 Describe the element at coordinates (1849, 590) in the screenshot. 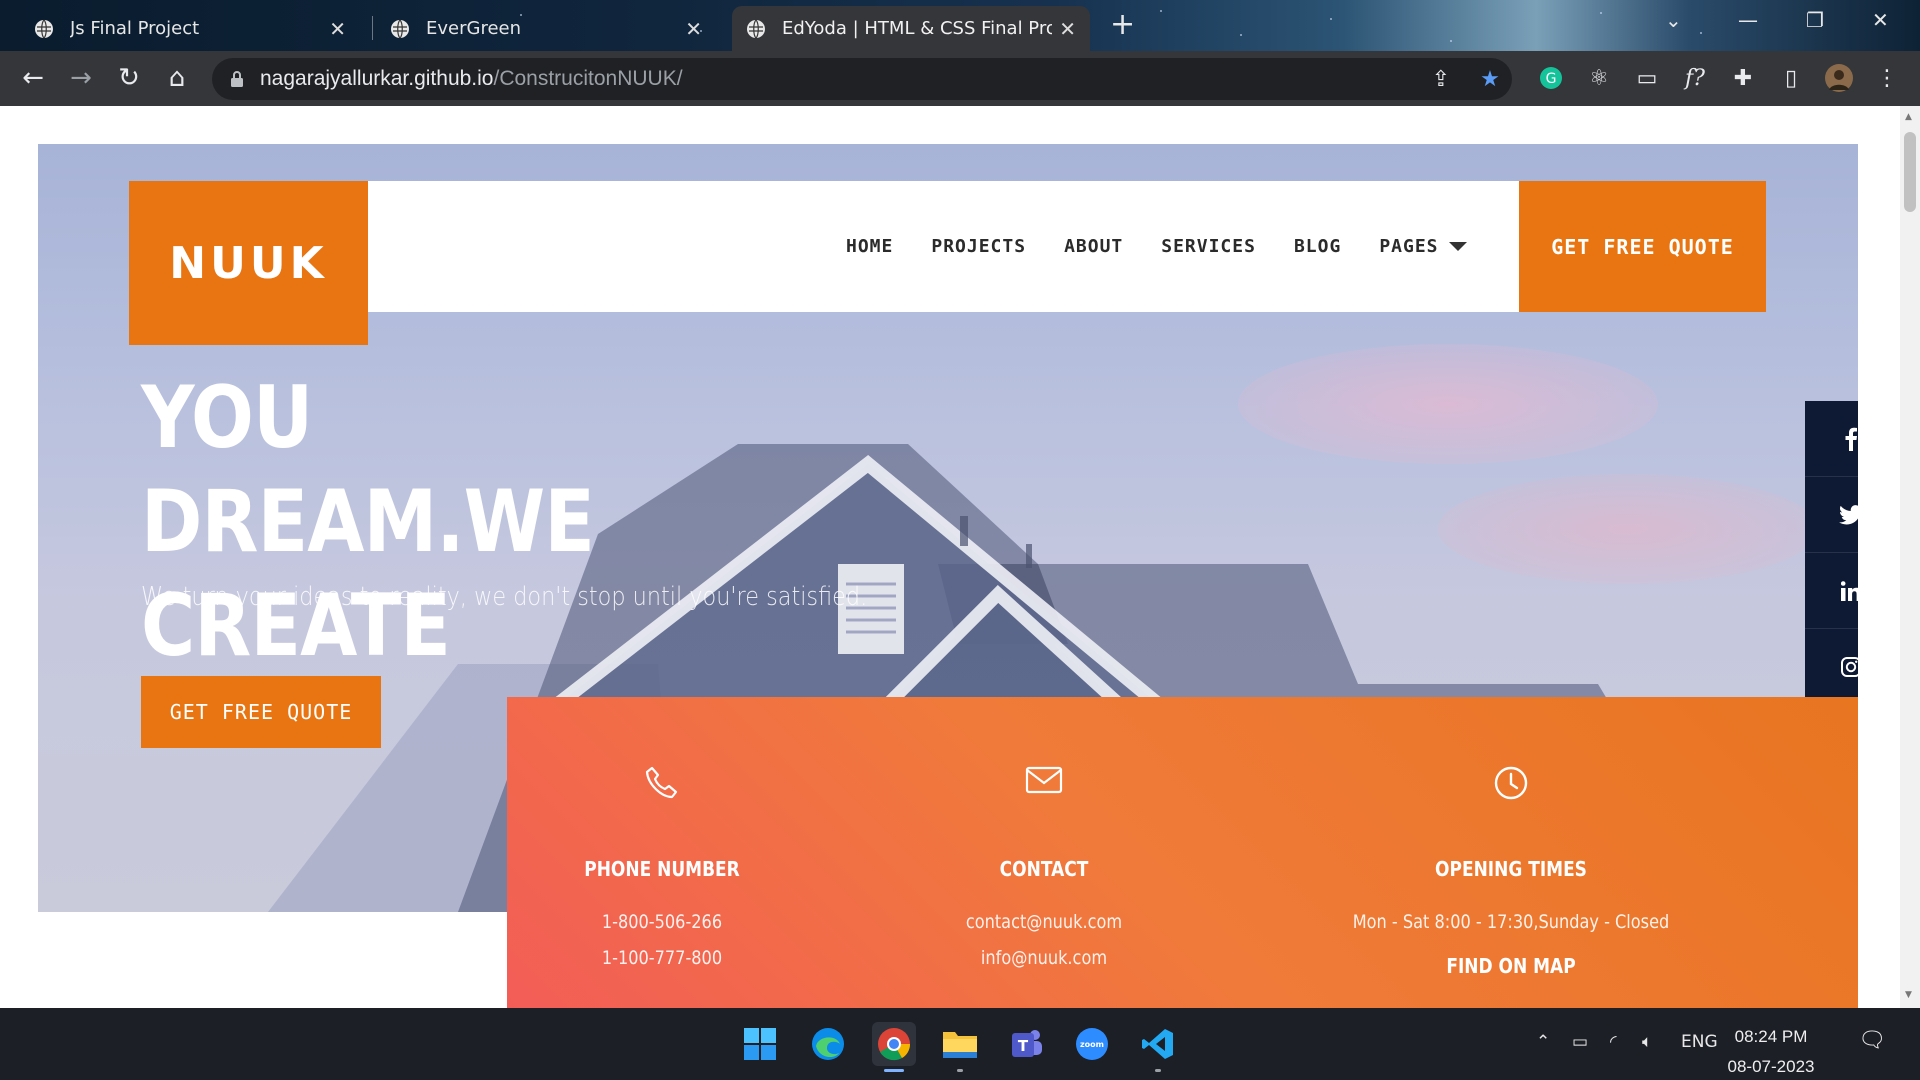

I see `linkedin-icon` at that location.